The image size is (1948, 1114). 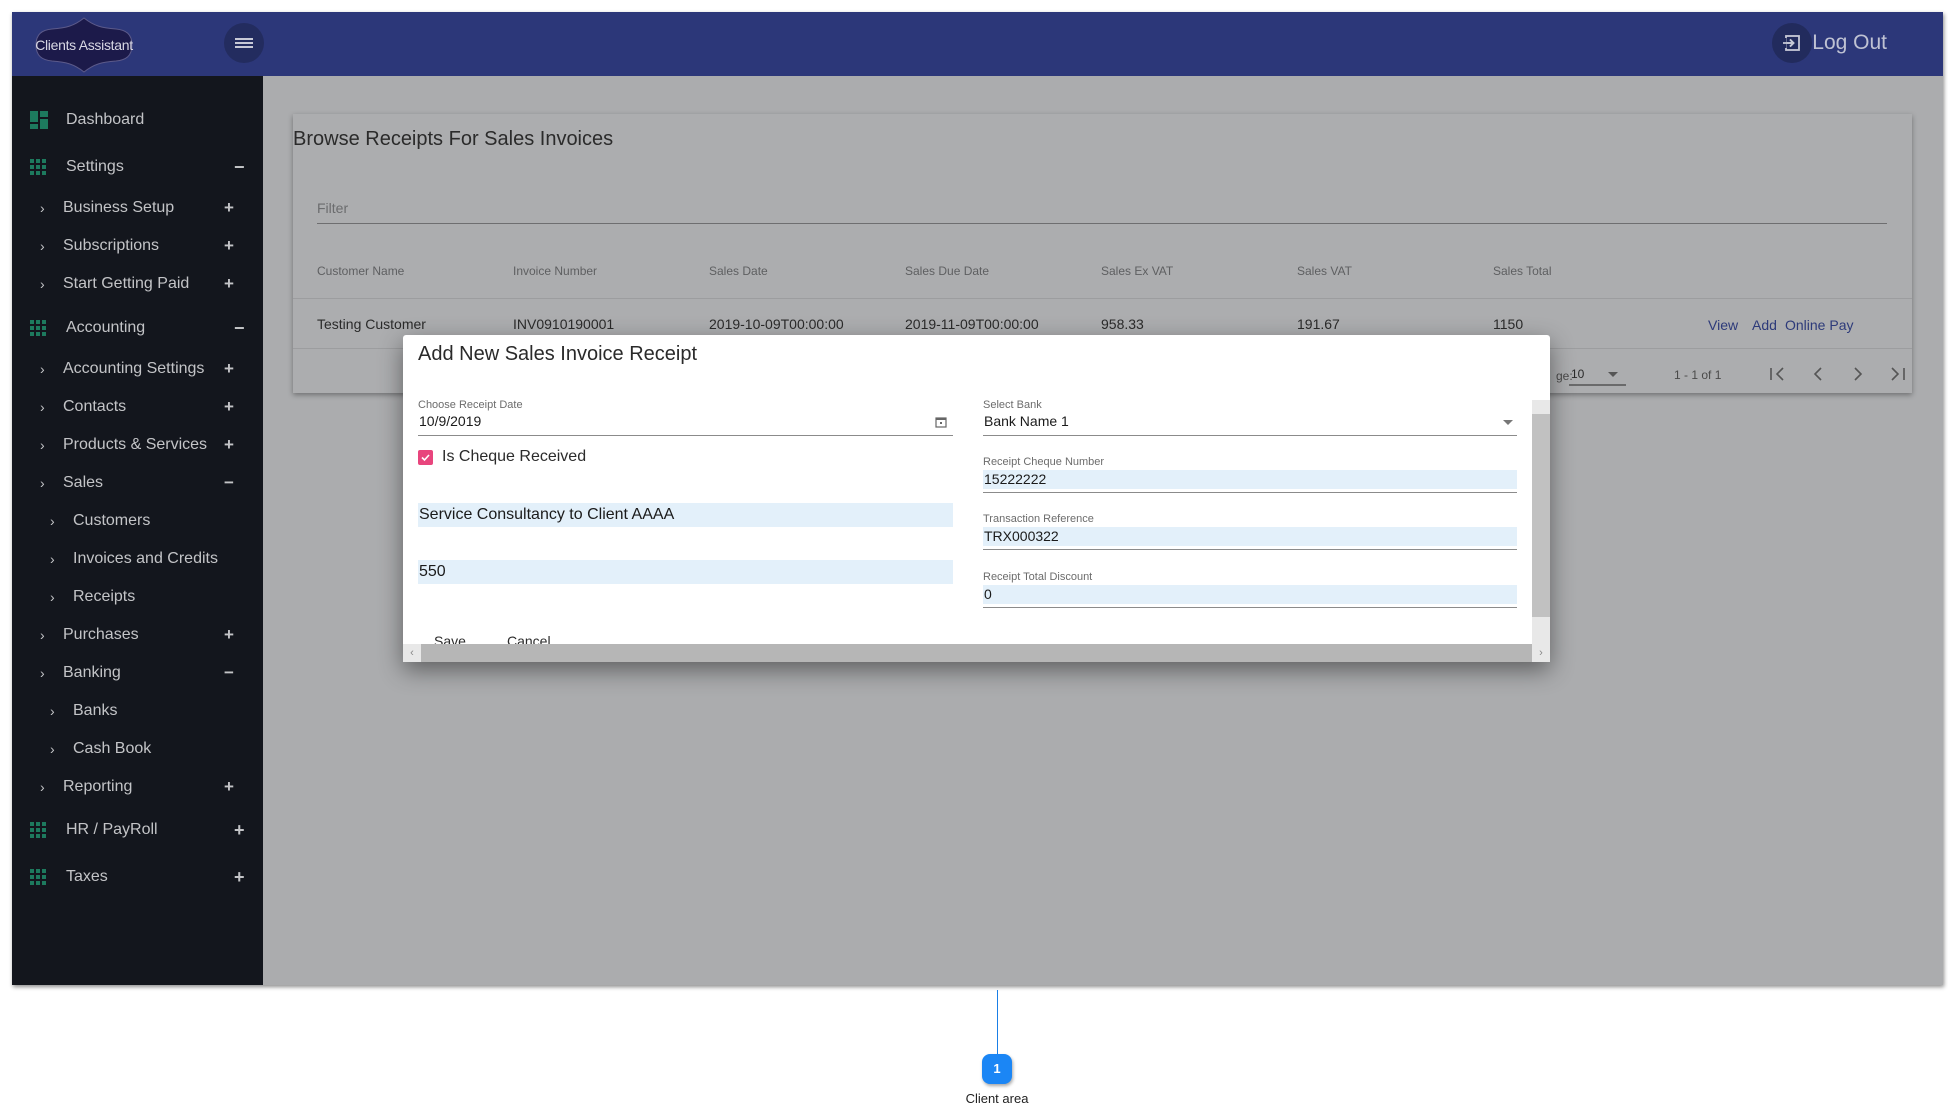 I want to click on description-field: Service Consultancy to Client AAAA, so click(x=685, y=515).